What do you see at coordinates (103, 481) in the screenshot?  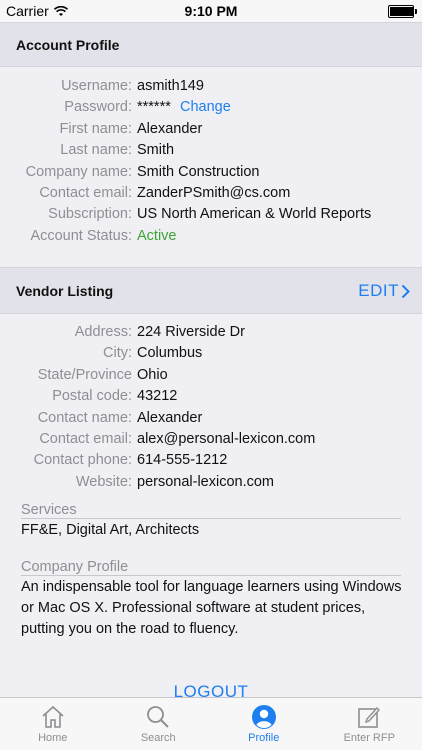 I see `field-label: Website:` at bounding box center [103, 481].